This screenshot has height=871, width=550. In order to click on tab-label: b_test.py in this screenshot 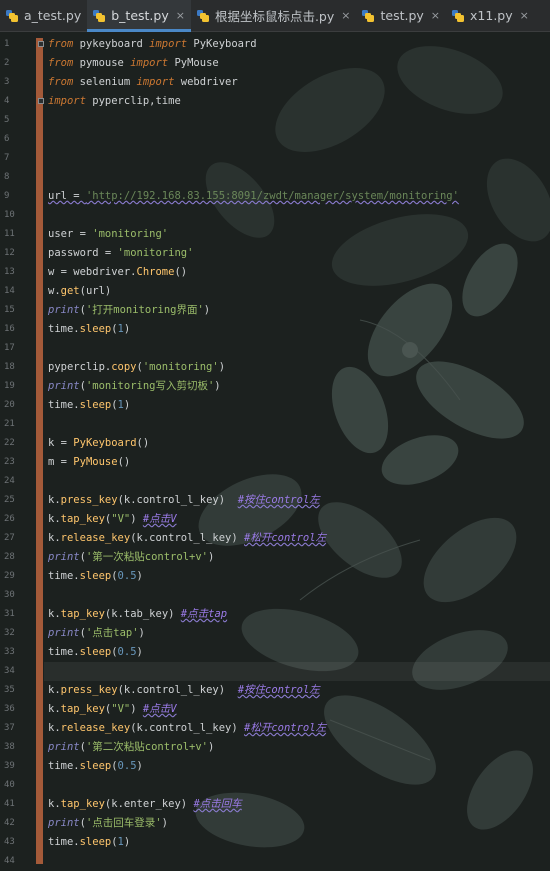, I will do `click(140, 15)`.